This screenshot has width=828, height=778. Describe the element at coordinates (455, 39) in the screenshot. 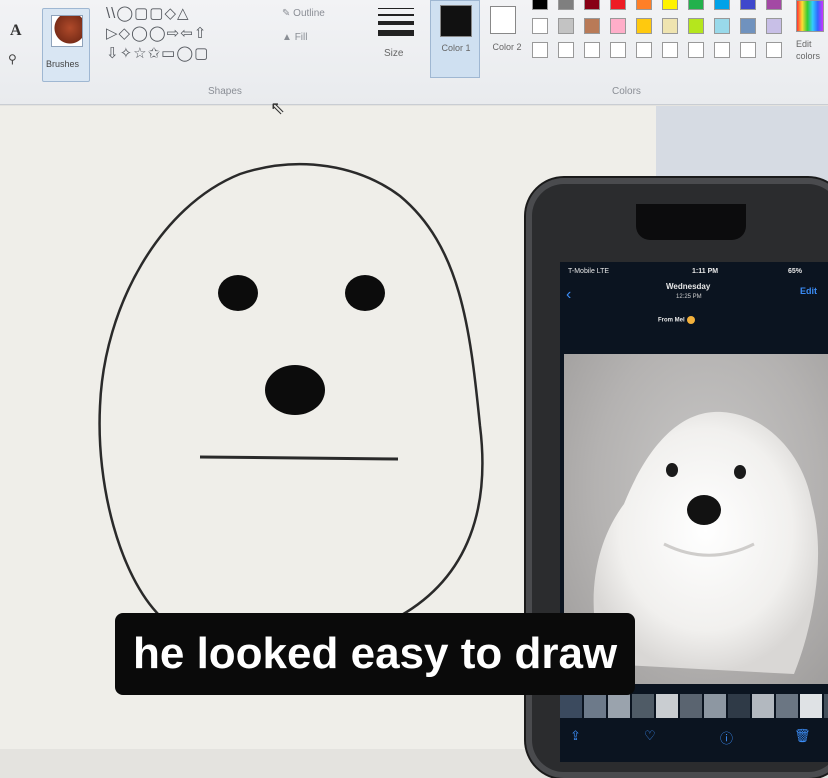

I see `color1-button: Color 1` at that location.